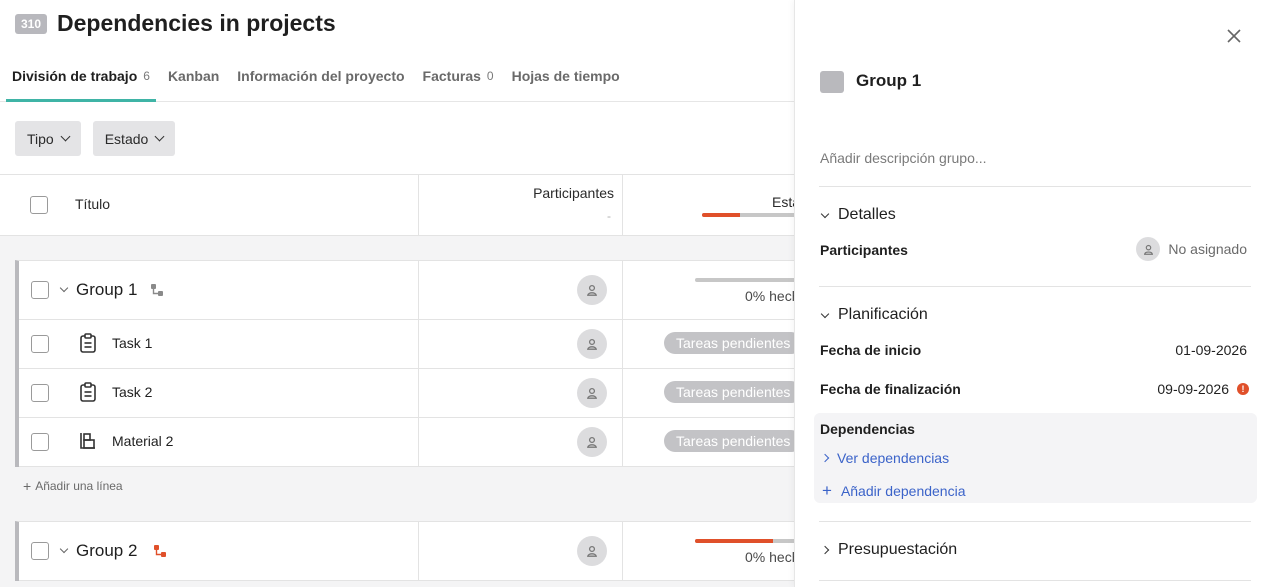 This screenshot has width=1267, height=587. I want to click on group-row: Group 1 0% hecho, so click(407, 290).